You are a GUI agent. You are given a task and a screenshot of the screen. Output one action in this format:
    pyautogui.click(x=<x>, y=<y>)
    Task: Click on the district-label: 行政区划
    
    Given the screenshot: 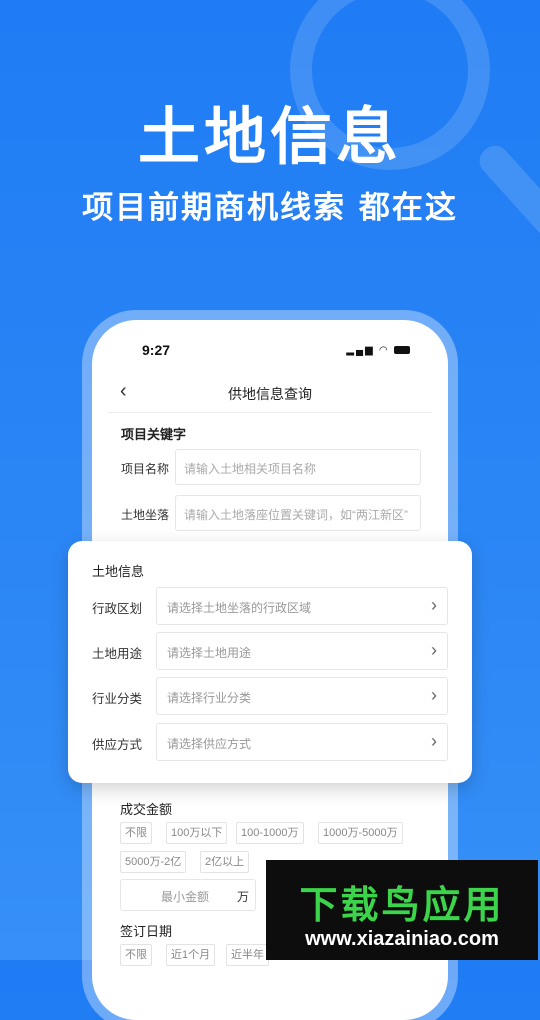 What is the action you would take?
    pyautogui.click(x=117, y=609)
    